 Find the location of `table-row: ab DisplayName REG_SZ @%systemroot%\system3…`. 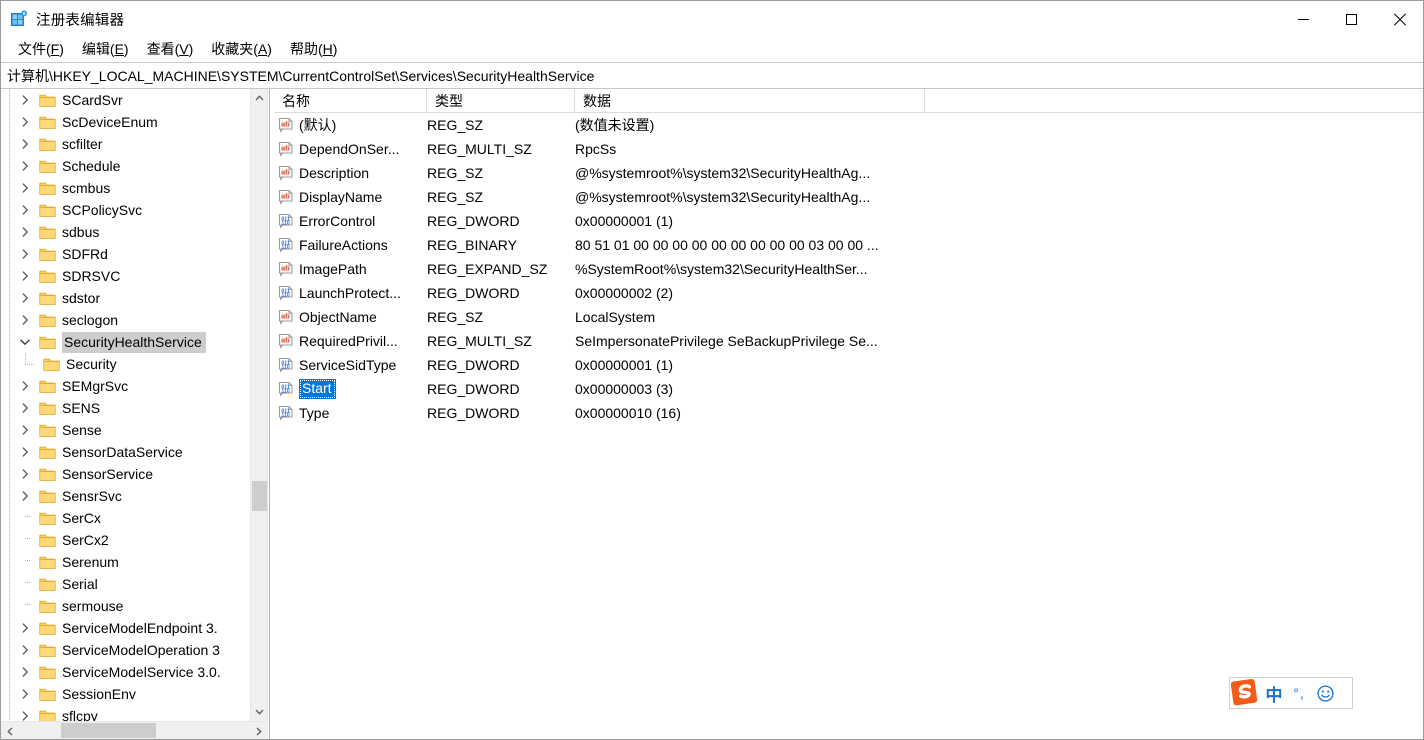

table-row: ab DisplayName REG_SZ @%systemroot%\system3… is located at coordinates (848, 197).